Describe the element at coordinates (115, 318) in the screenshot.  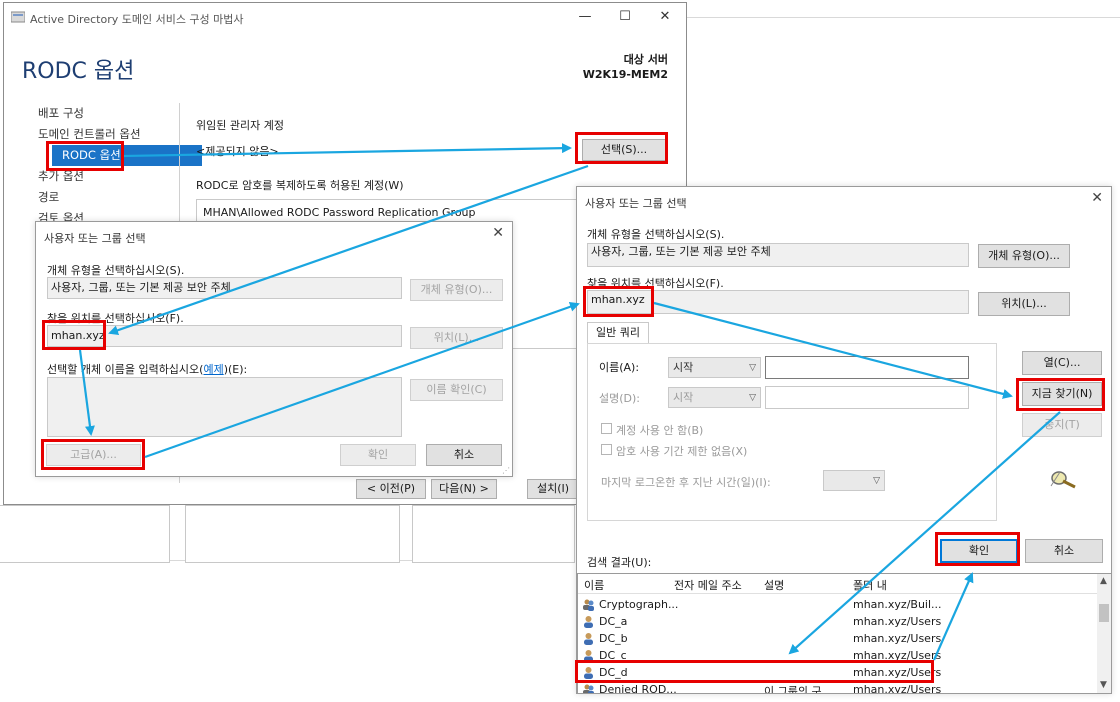
I see `location-label: 찾을 위치를 선택하십시오(F).` at that location.